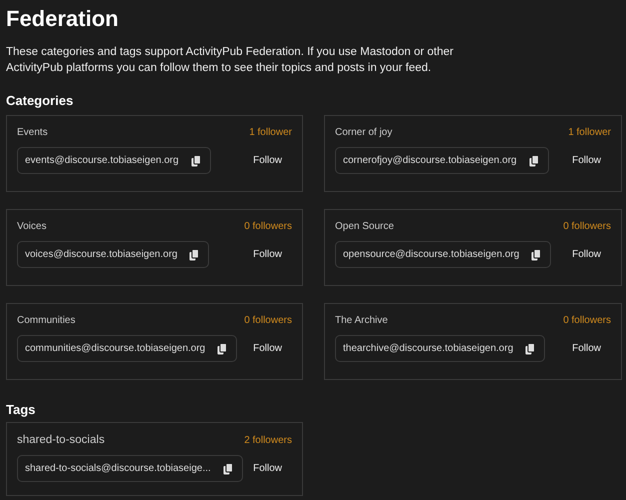  Describe the element at coordinates (268, 440) in the screenshot. I see `follower-count: 2 followers` at that location.